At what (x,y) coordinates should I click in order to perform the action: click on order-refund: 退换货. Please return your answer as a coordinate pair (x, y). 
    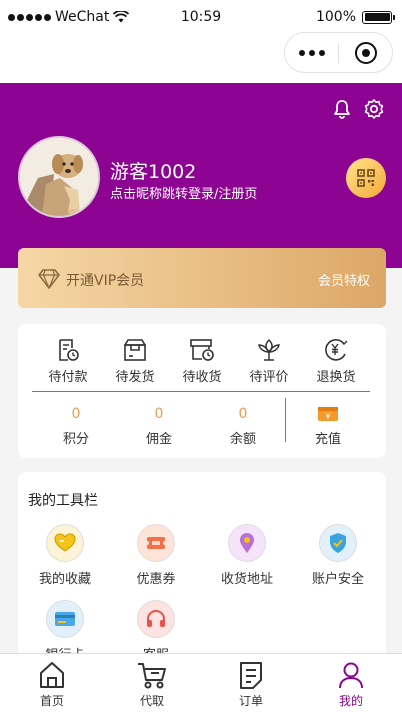
    Looking at the image, I should click on (336, 361).